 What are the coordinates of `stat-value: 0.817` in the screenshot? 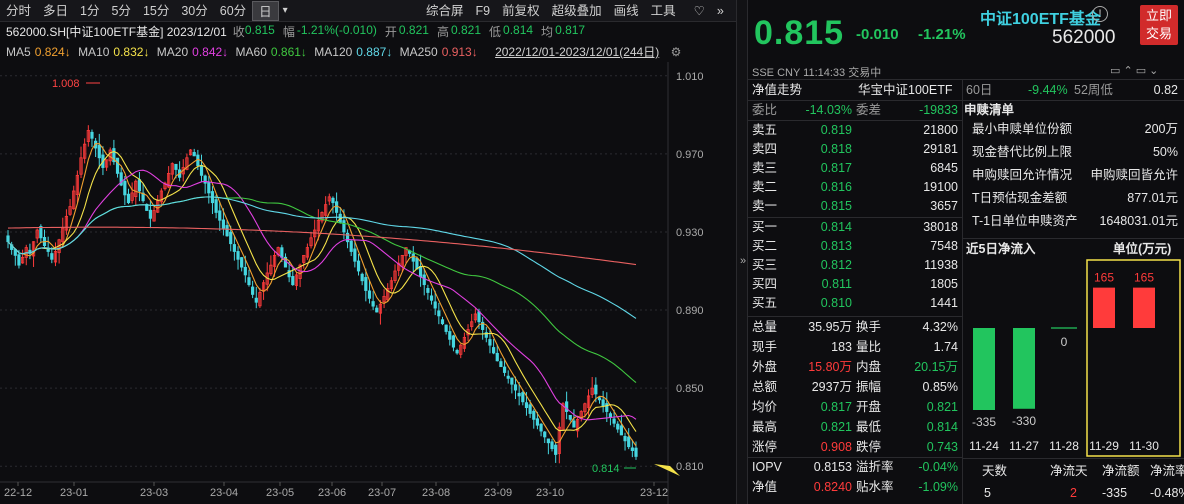 It's located at (836, 407).